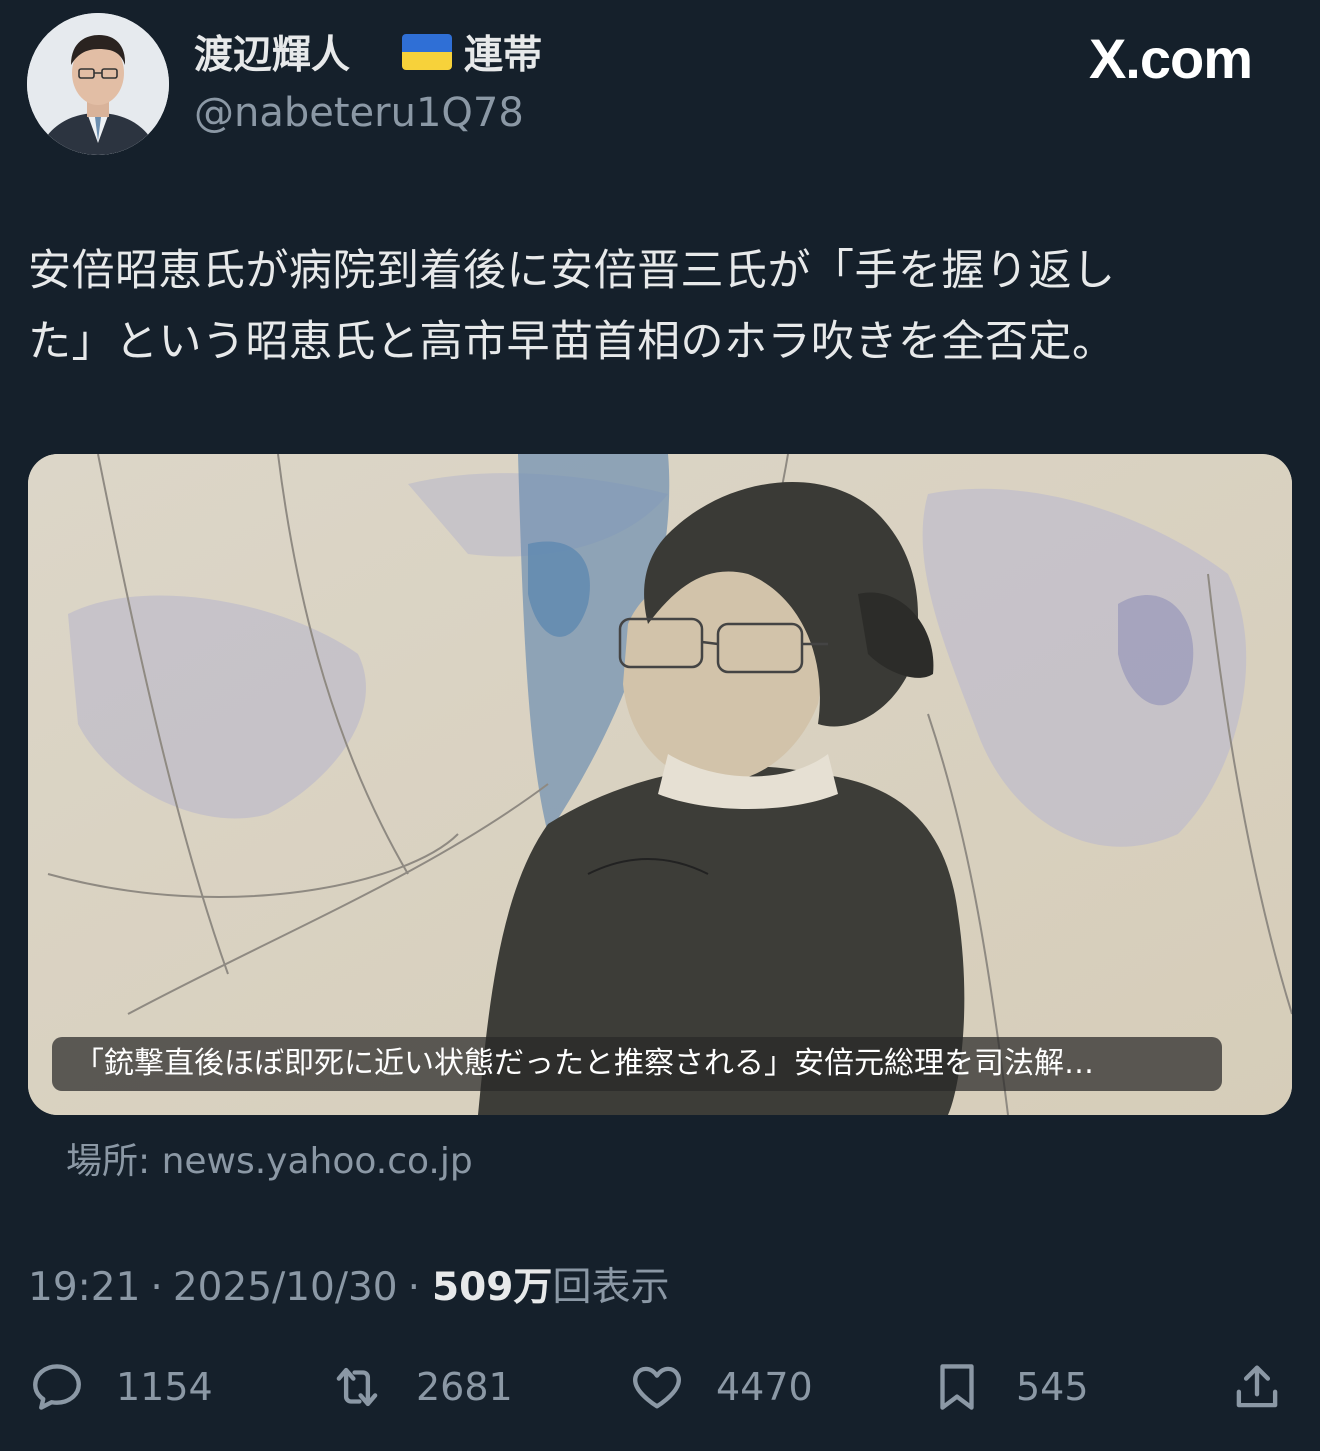 The image size is (1320, 1451). Describe the element at coordinates (957, 1387) in the screenshot. I see `bookmark-icon` at that location.